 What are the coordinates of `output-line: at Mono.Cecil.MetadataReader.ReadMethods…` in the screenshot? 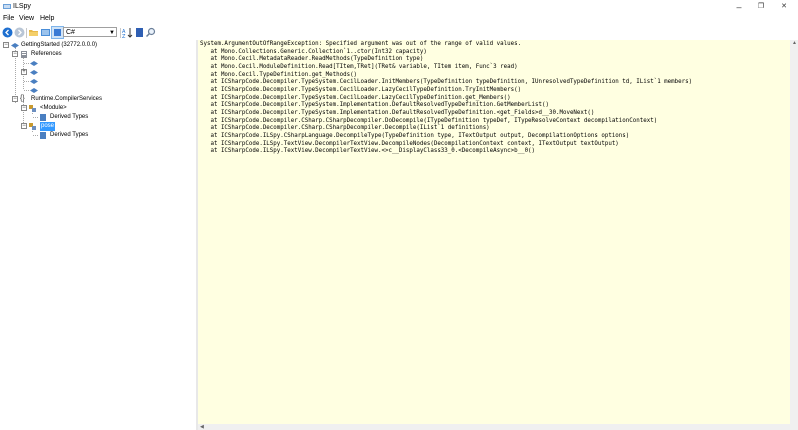 It's located at (312, 59).